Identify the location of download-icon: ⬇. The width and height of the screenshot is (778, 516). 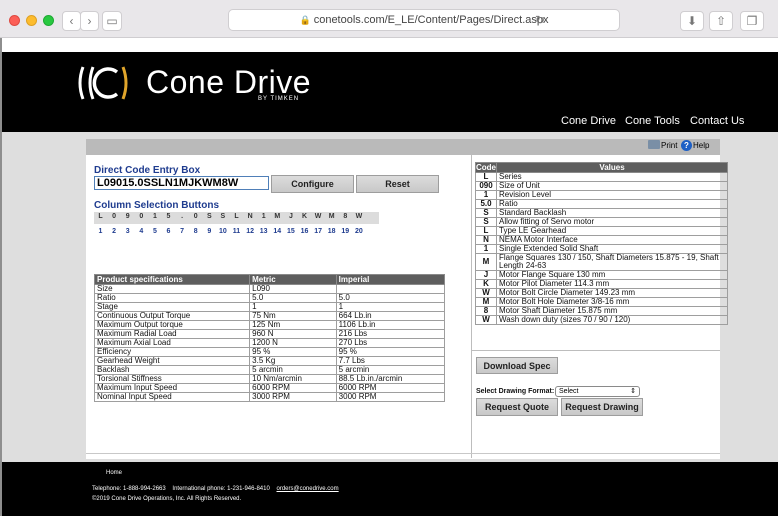
(692, 21).